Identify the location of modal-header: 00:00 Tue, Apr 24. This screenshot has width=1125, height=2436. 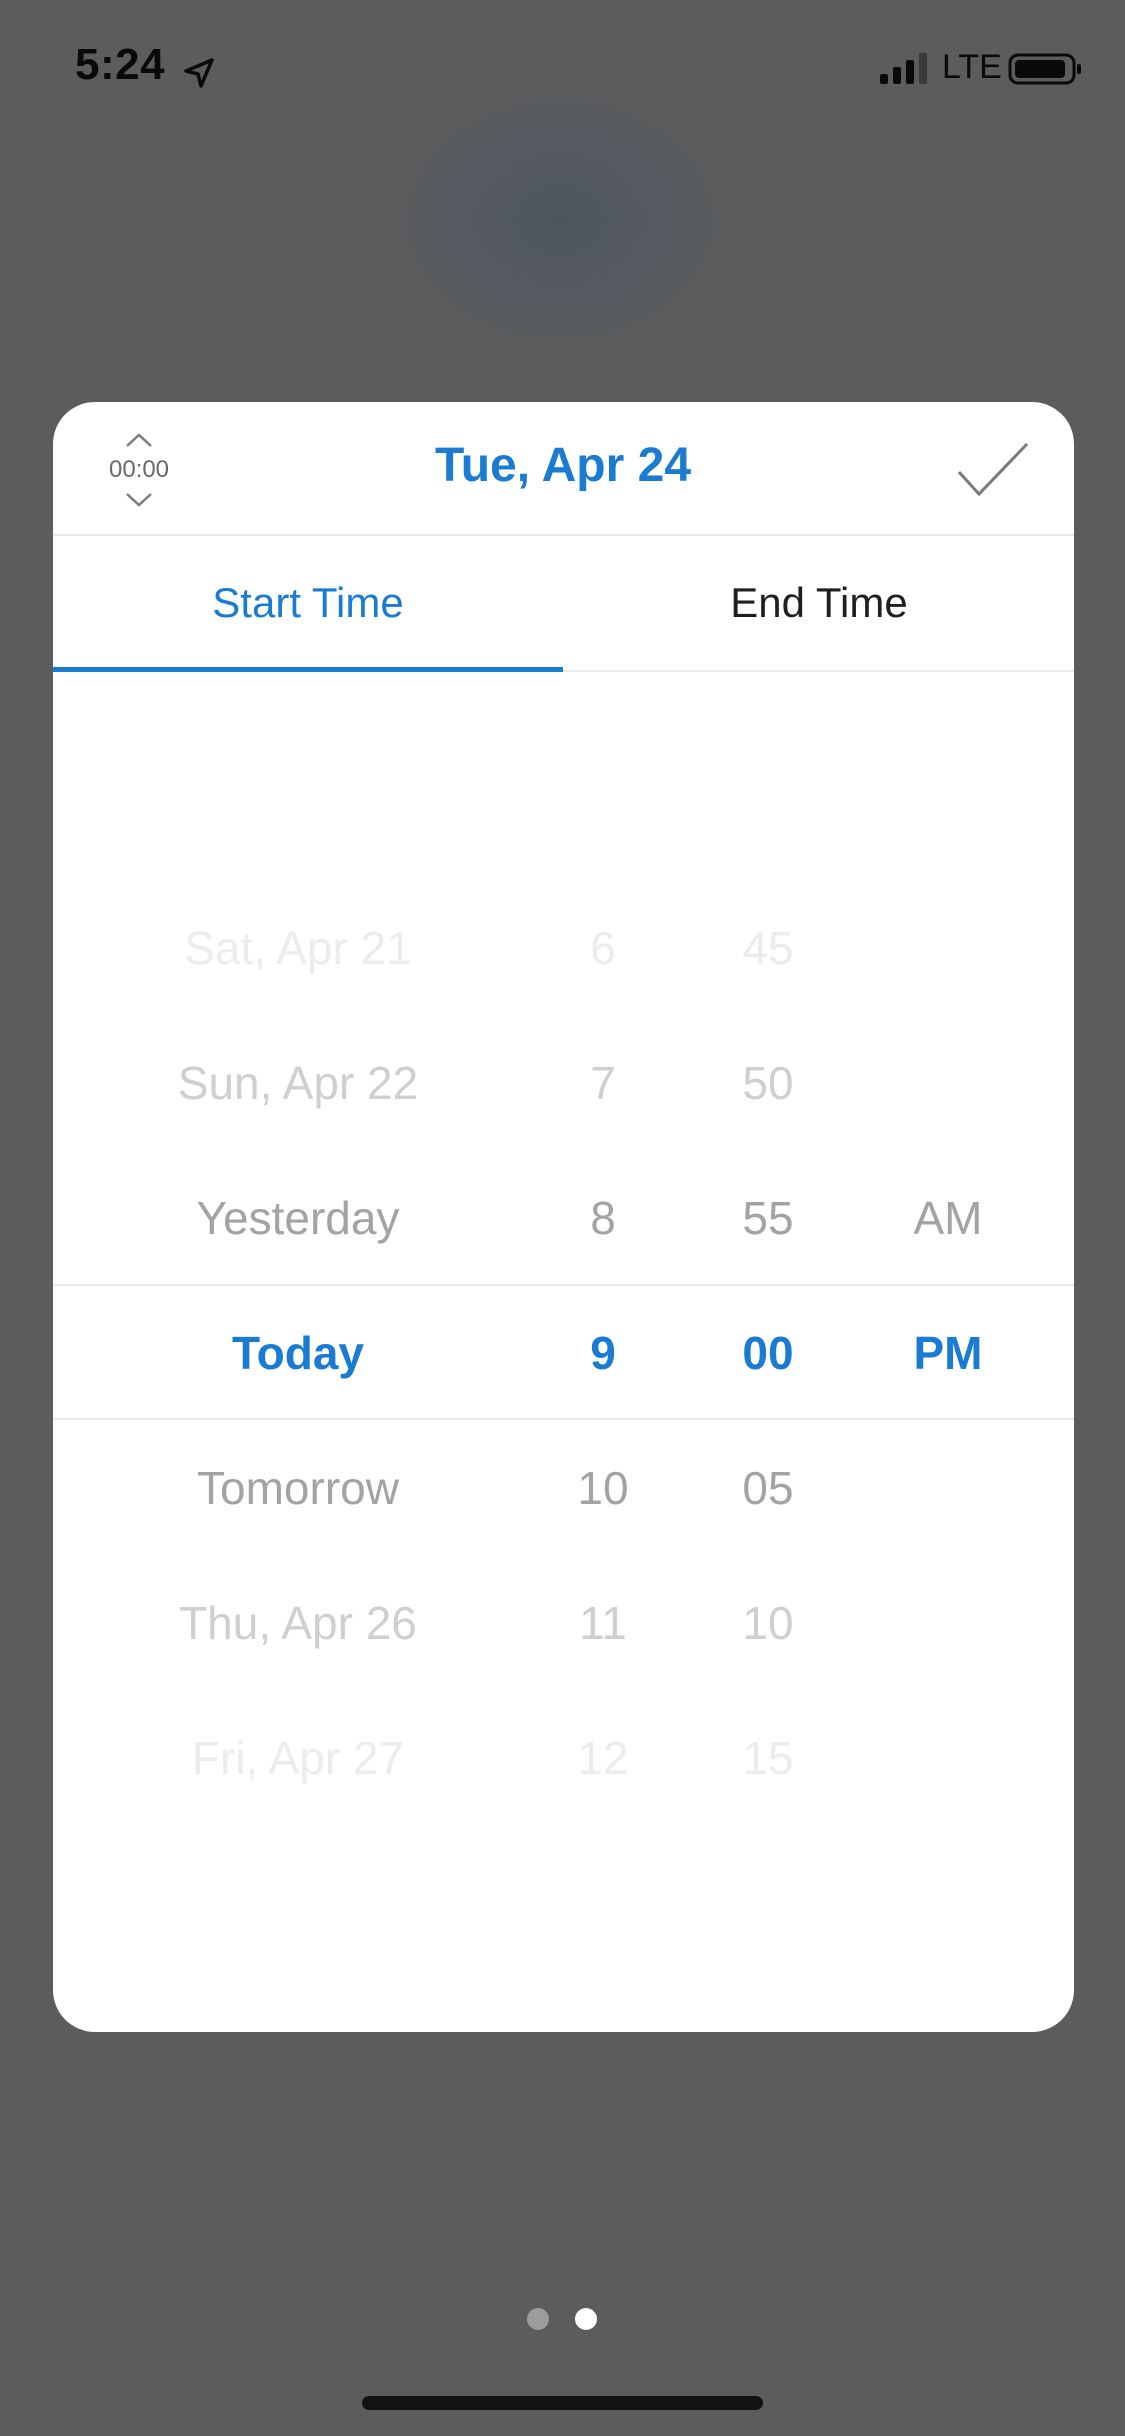
(563, 469).